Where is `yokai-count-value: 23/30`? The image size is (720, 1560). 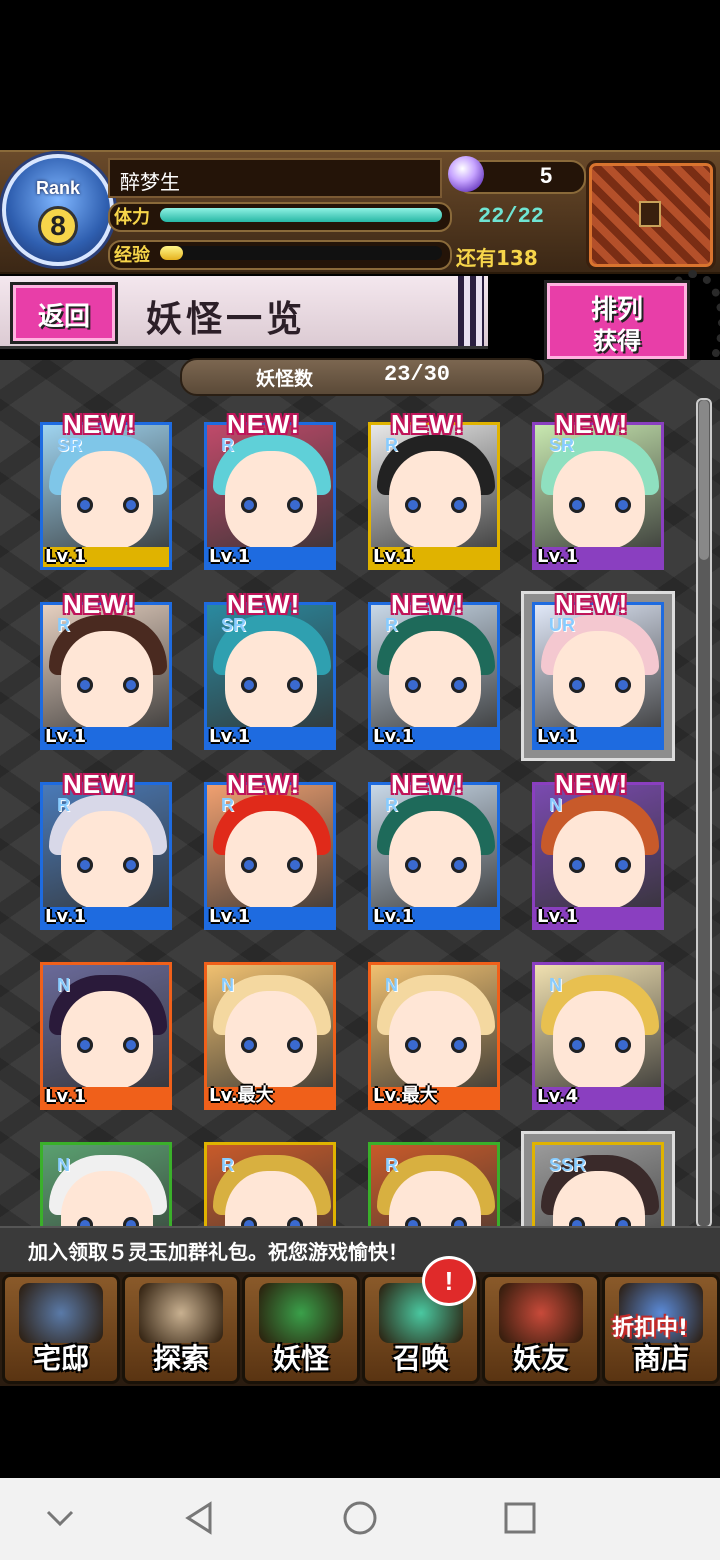 yokai-count-value: 23/30 is located at coordinates (417, 374).